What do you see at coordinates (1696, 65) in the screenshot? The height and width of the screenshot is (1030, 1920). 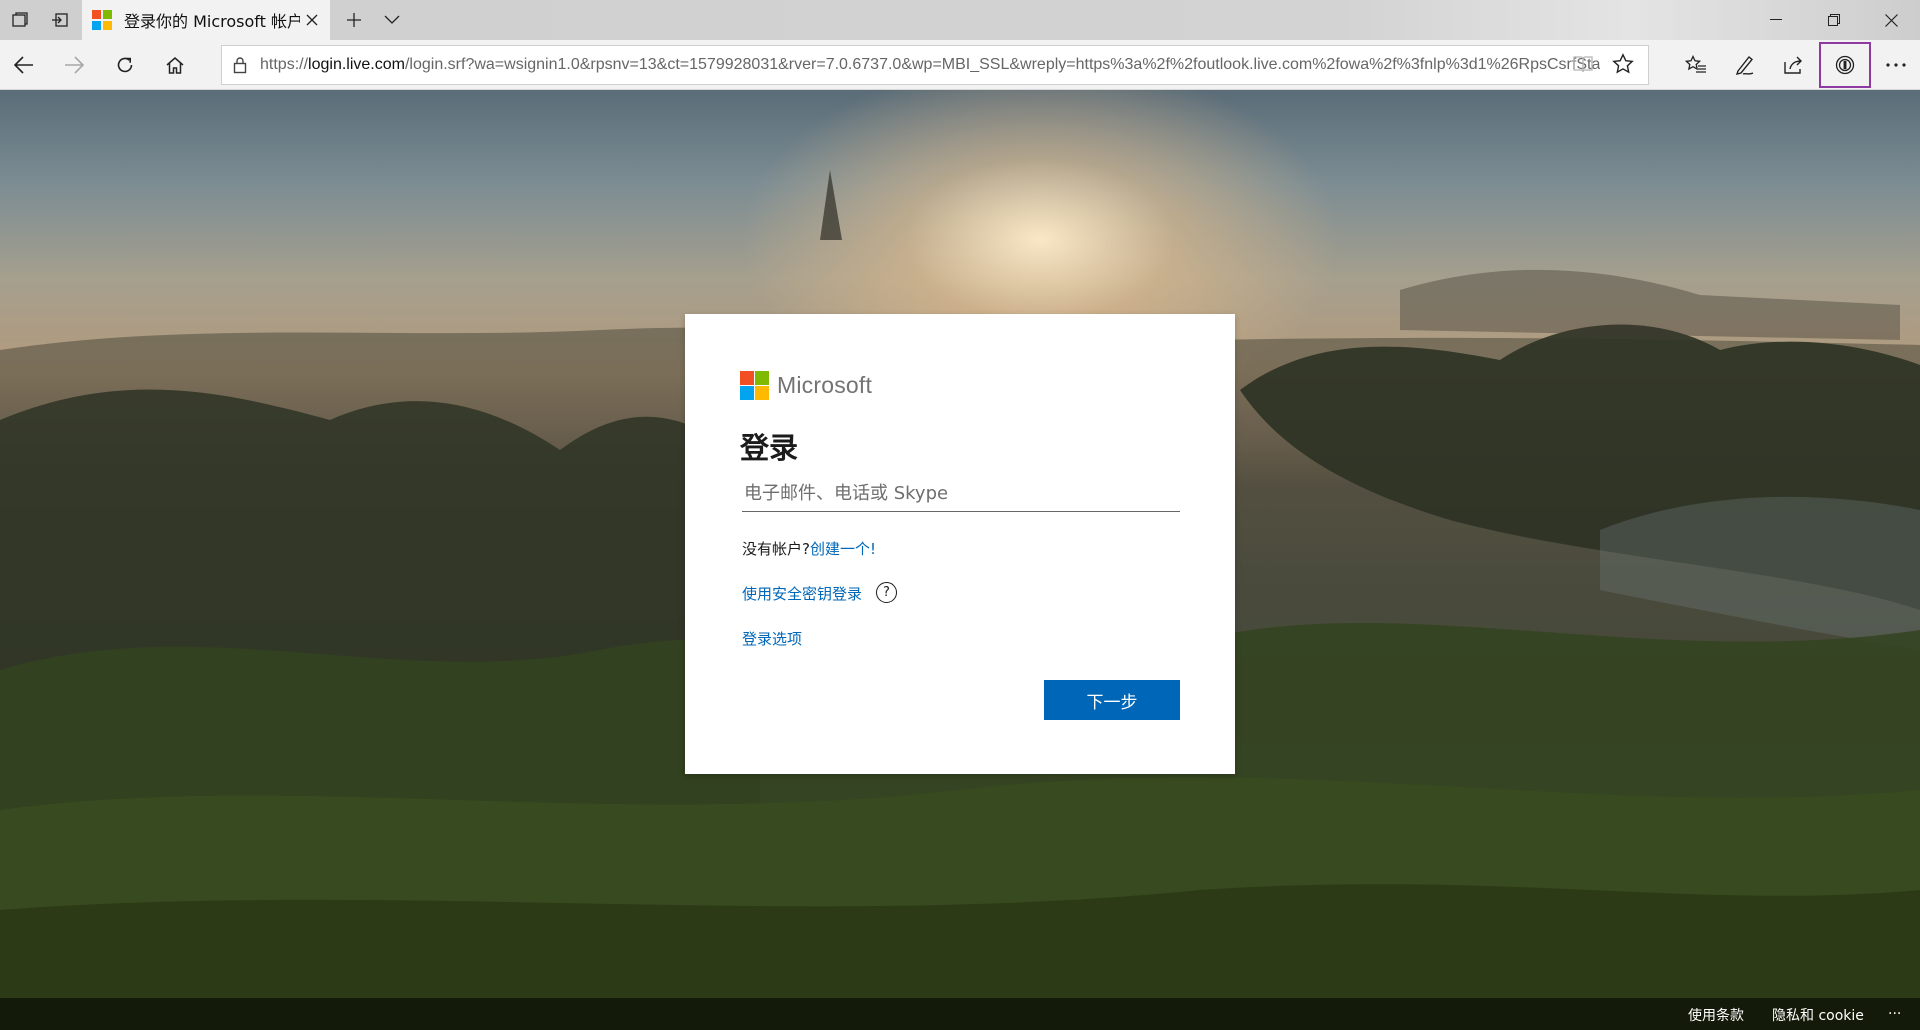 I see `favorites-list-icon` at bounding box center [1696, 65].